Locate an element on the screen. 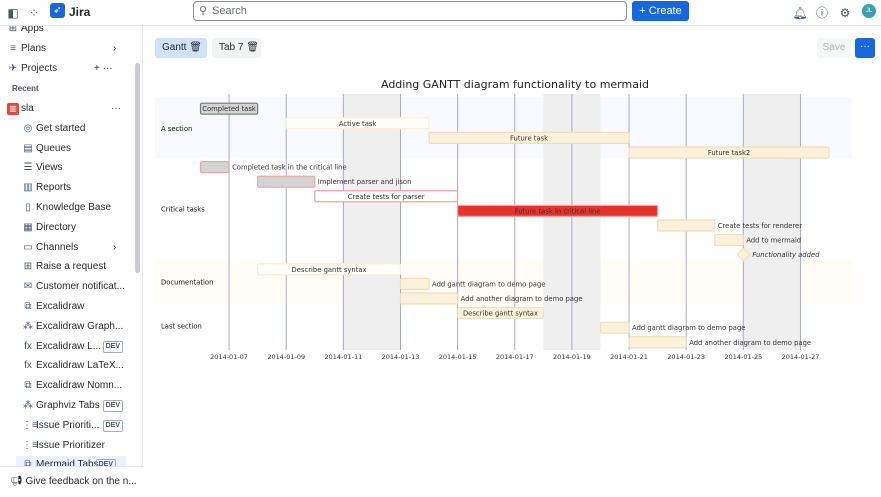  section-label: Documentation is located at coordinates (187, 283).